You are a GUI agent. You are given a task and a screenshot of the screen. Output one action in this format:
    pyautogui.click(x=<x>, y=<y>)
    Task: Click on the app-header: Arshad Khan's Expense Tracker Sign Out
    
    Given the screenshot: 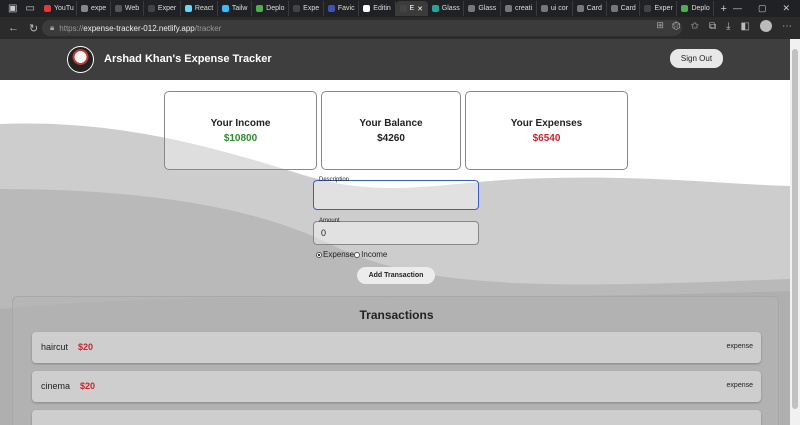 What is the action you would take?
    pyautogui.click(x=395, y=59)
    